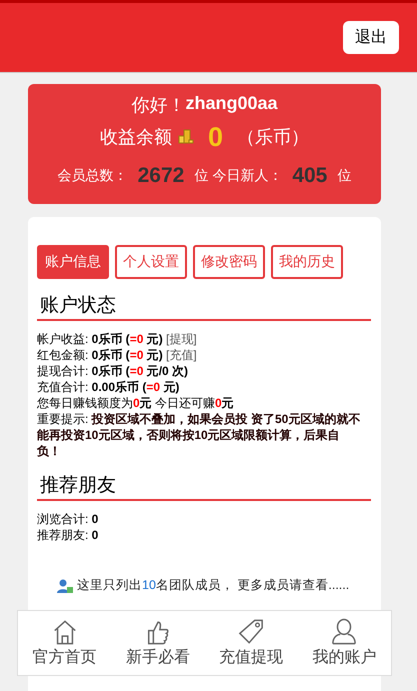  I want to click on nav-item: 充值提现, so click(251, 643).